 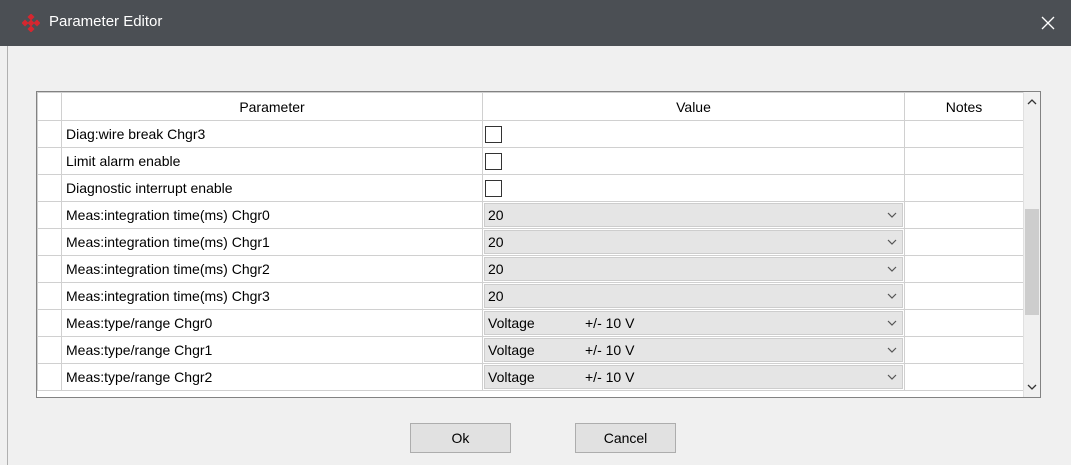 I want to click on parameter-name-cell: Meas:integration time(ms) Chgr0, so click(x=272, y=215).